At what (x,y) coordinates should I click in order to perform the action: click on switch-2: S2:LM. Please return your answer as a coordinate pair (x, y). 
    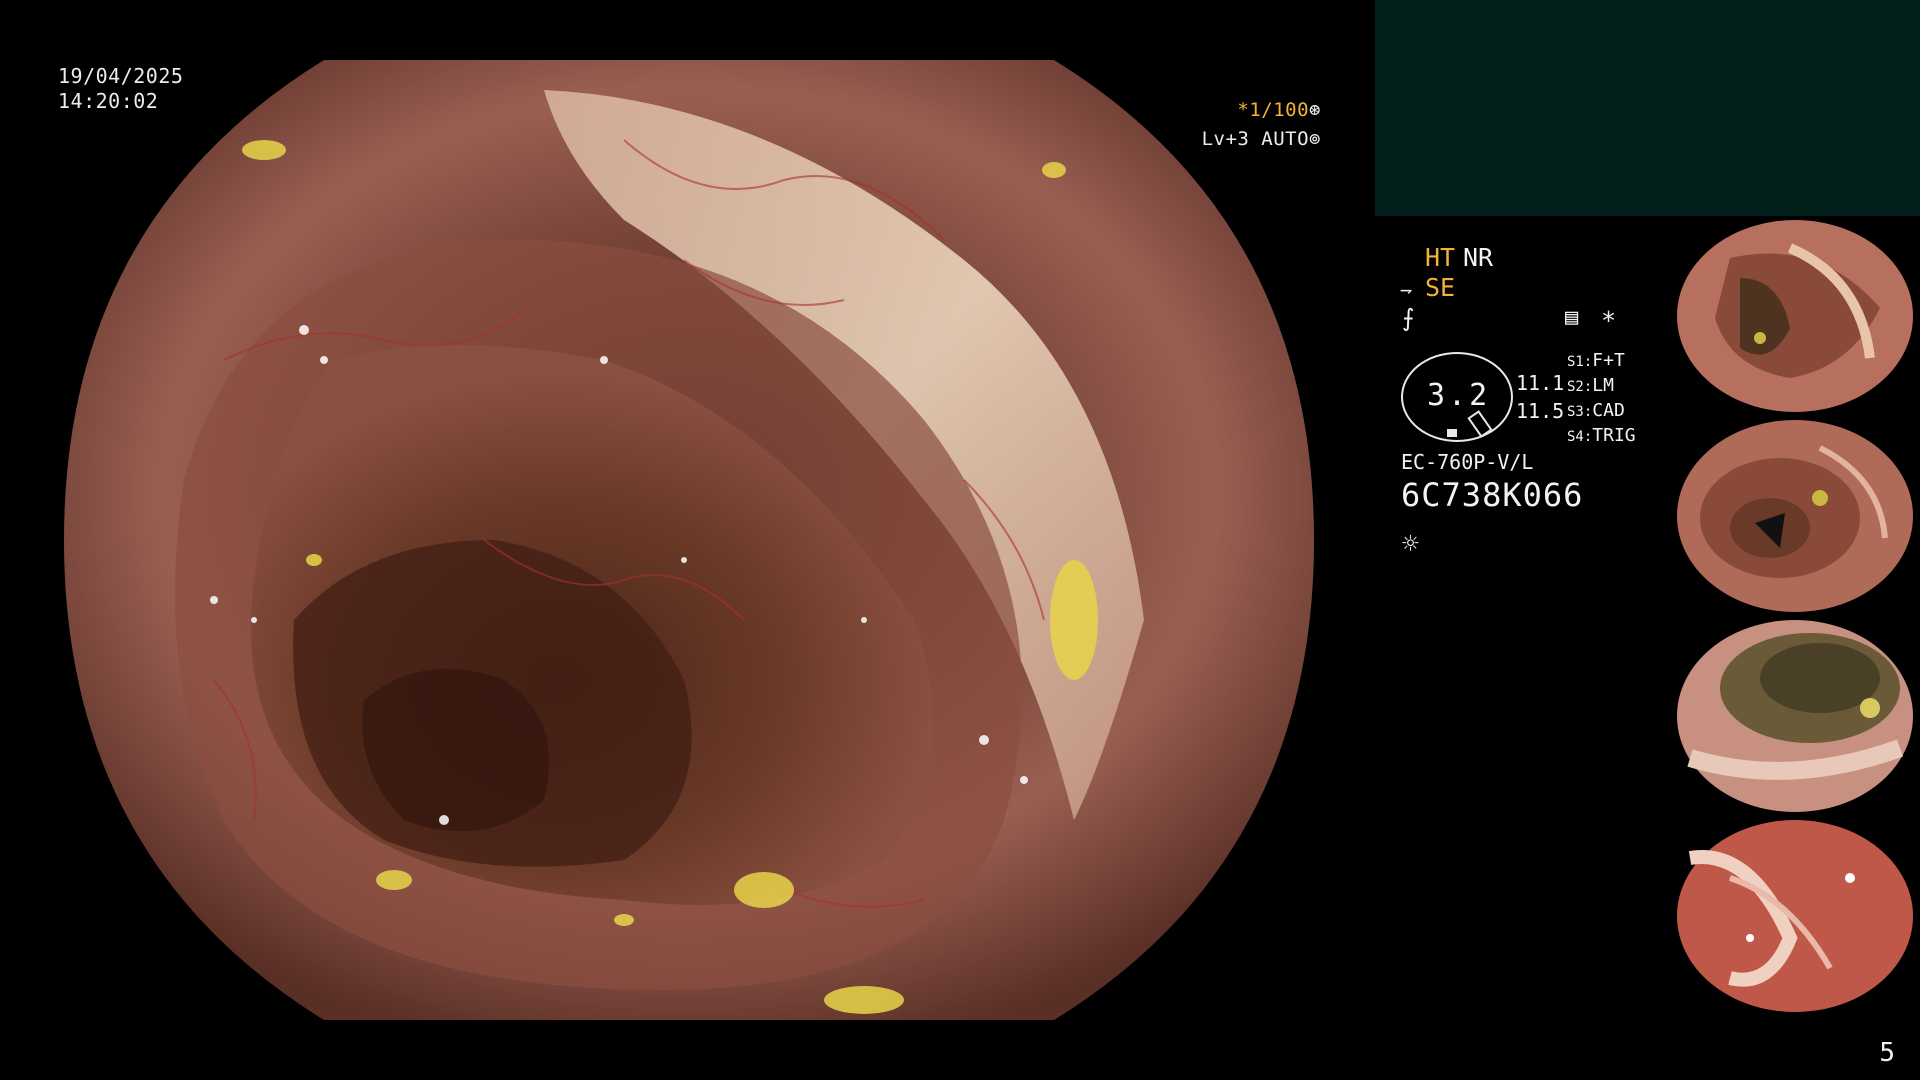
    Looking at the image, I should click on (1590, 385).